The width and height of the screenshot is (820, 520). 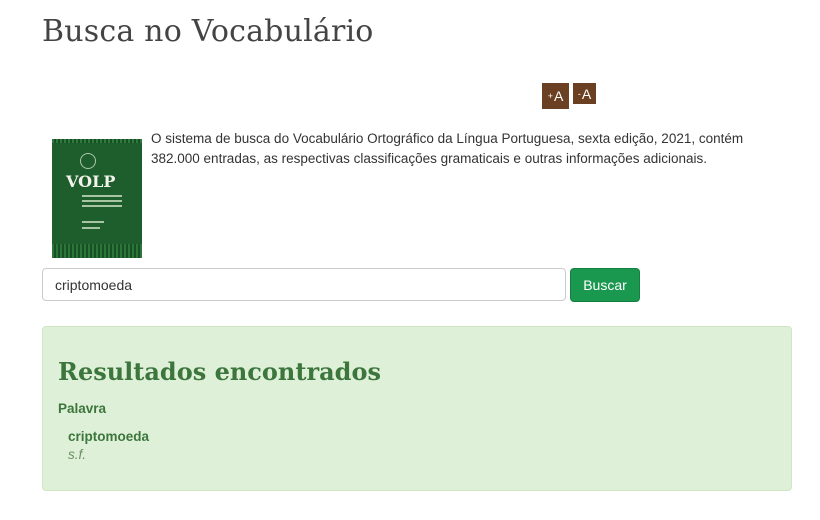 What do you see at coordinates (77, 454) in the screenshot?
I see `result-grammar-class: s.f.` at bounding box center [77, 454].